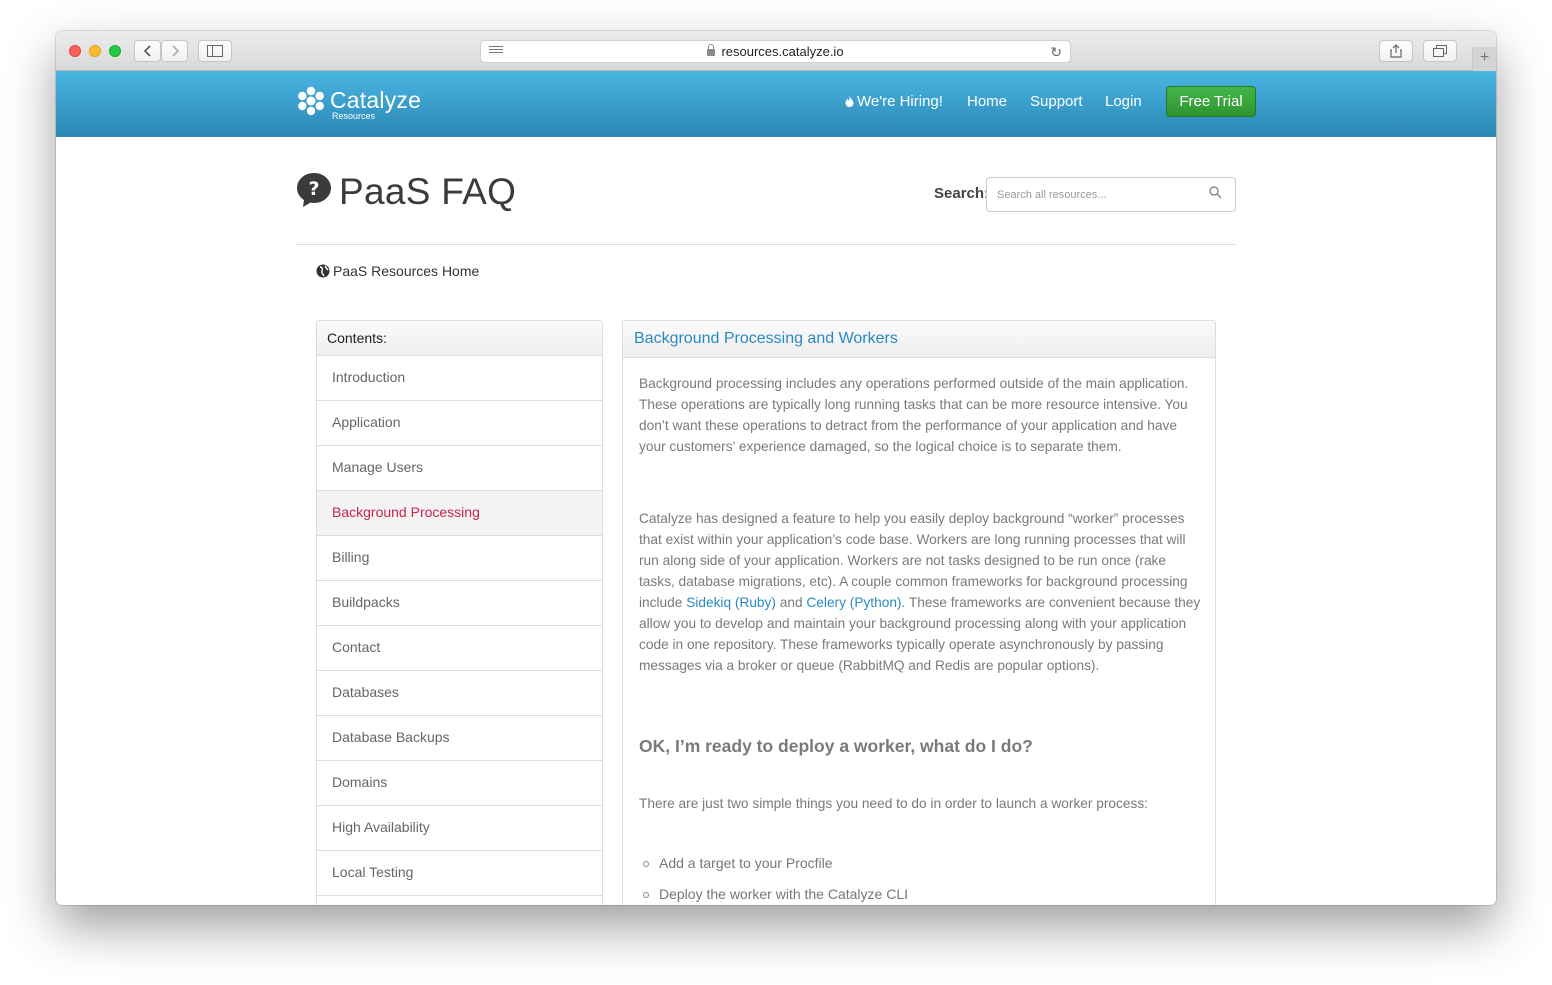 The image size is (1552, 985). What do you see at coordinates (406, 271) in the screenshot?
I see `resources-home-label: PaaS Resources Home` at bounding box center [406, 271].